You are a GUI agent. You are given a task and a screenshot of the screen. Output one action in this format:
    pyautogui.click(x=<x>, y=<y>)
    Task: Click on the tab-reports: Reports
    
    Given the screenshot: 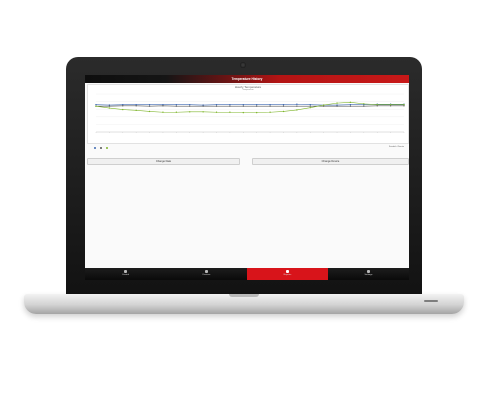 What is the action you would take?
    pyautogui.click(x=287, y=274)
    